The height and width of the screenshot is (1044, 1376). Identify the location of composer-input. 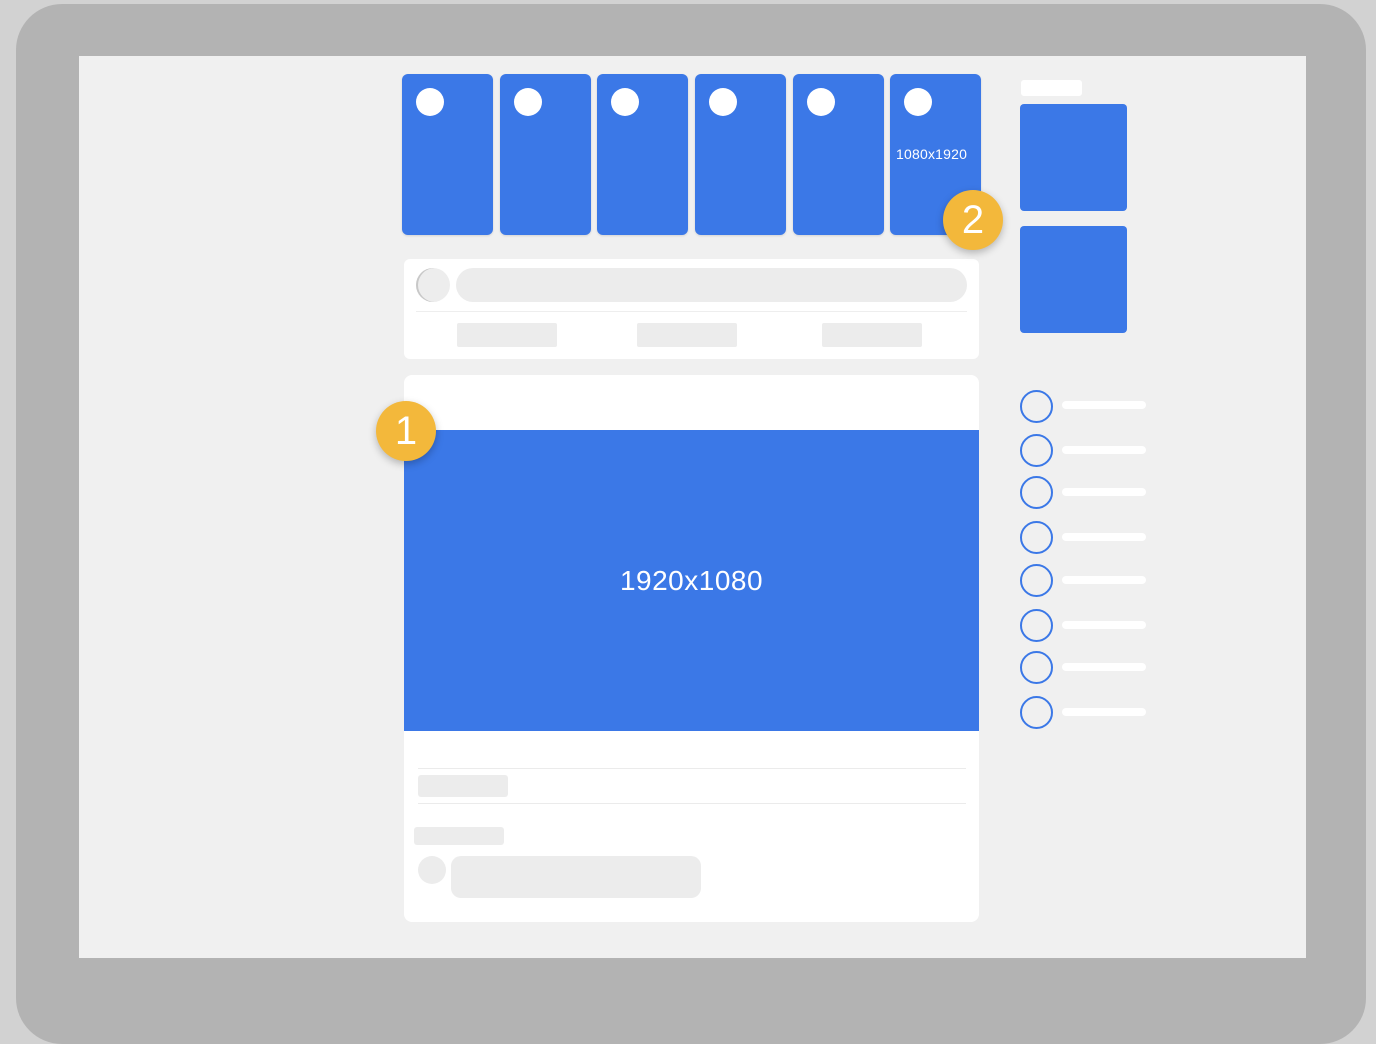
(711, 285).